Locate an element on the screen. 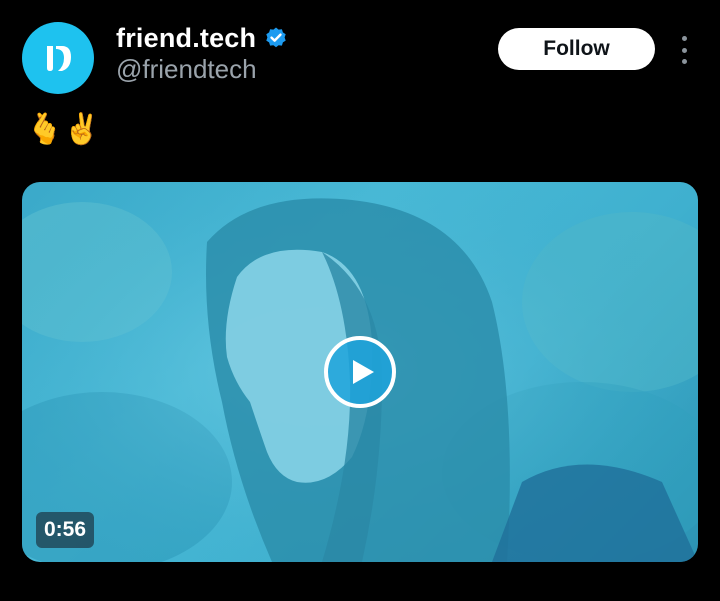 This screenshot has width=720, height=601. author-display-name: friend.tech is located at coordinates (186, 38).